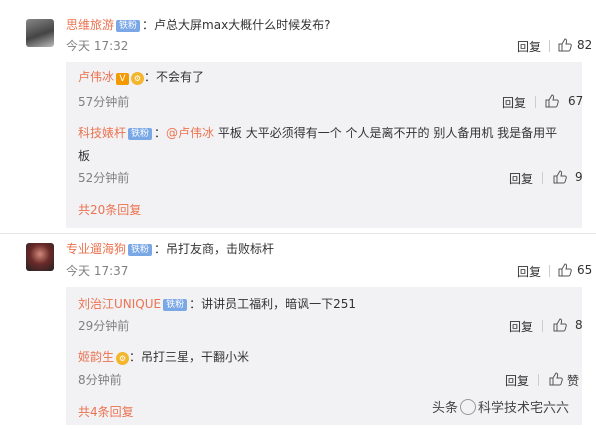  I want to click on reply-time: 52分钟前, so click(104, 178).